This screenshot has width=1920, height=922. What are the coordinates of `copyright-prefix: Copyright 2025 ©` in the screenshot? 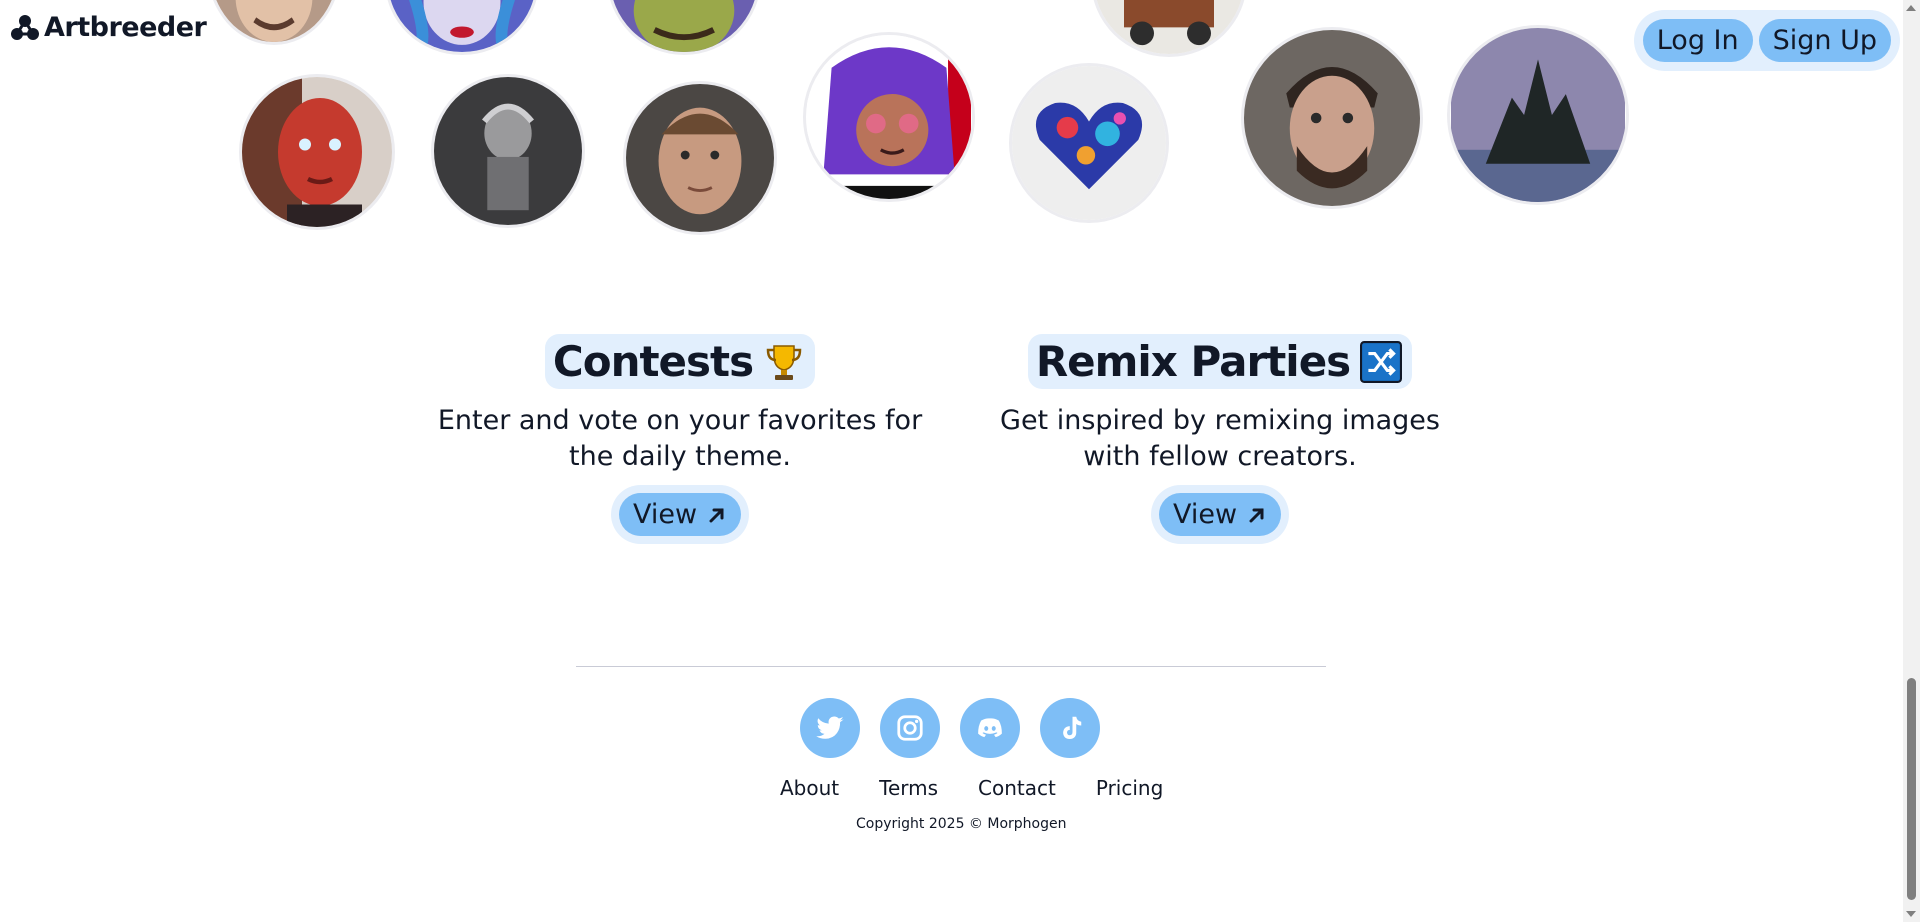 It's located at (919, 824).